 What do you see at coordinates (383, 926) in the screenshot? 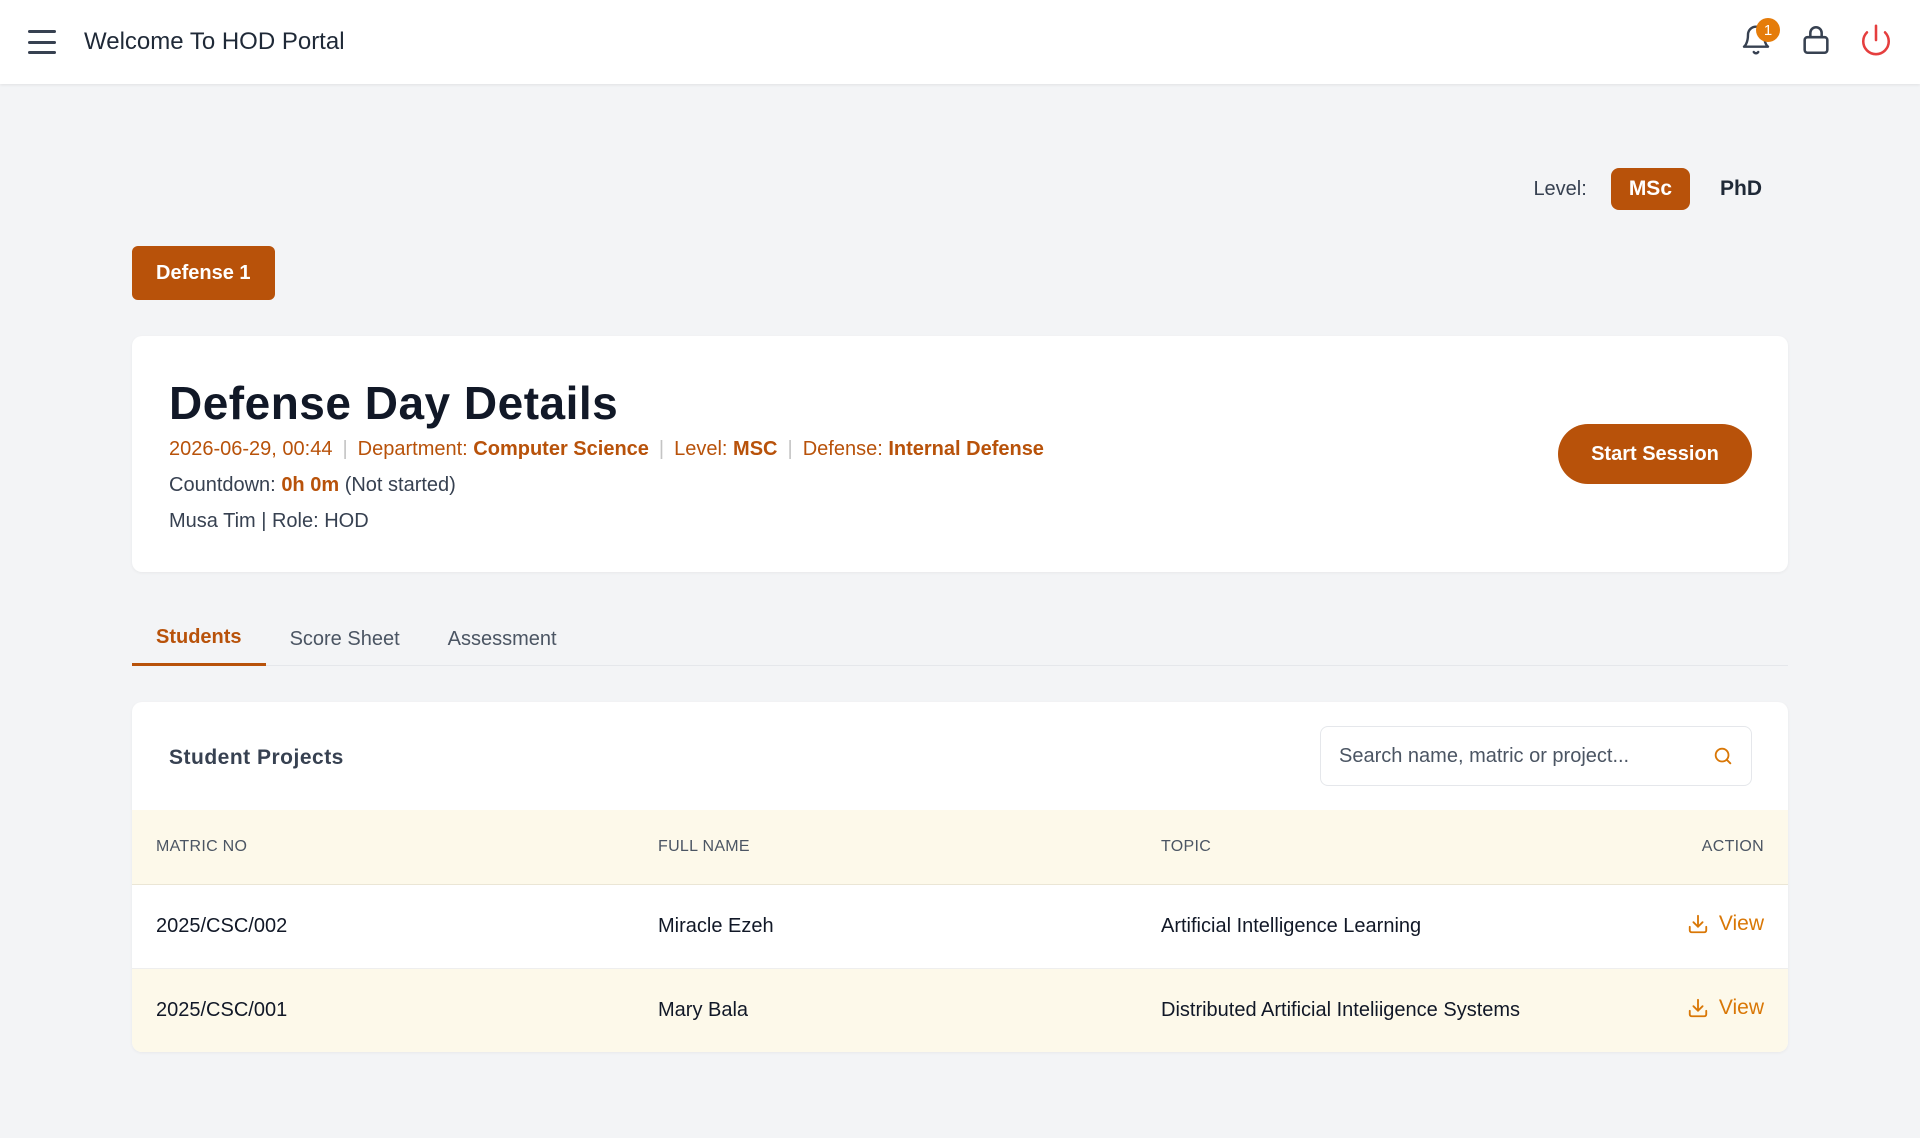
I see `matric-cell: 2025/CSC/002` at bounding box center [383, 926].